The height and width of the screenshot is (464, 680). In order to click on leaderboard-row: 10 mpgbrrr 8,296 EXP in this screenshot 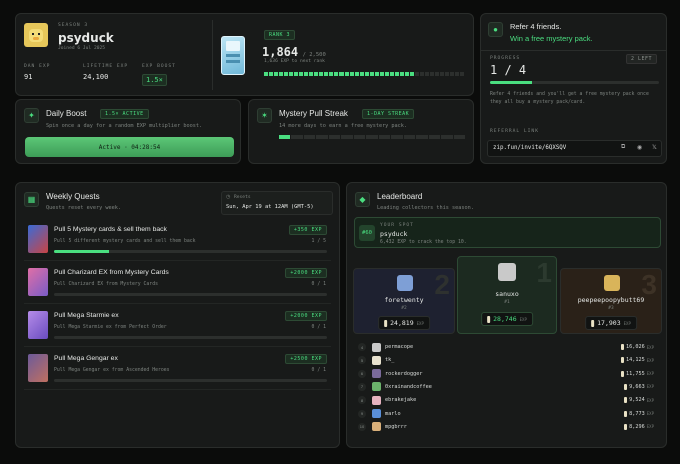, I will do `click(507, 427)`.